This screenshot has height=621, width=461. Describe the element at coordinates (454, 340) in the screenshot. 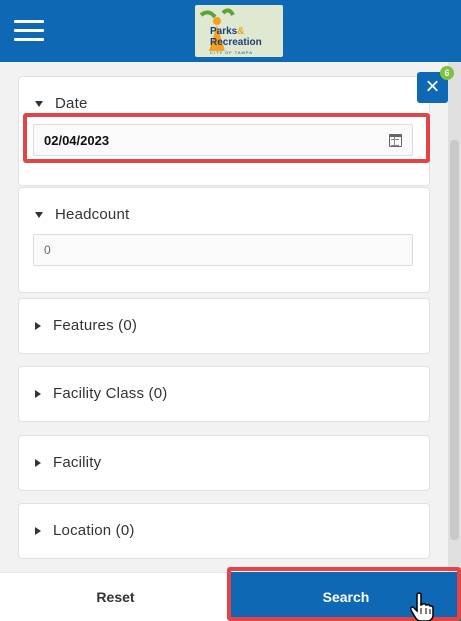

I see `scrollbar-thumb` at that location.